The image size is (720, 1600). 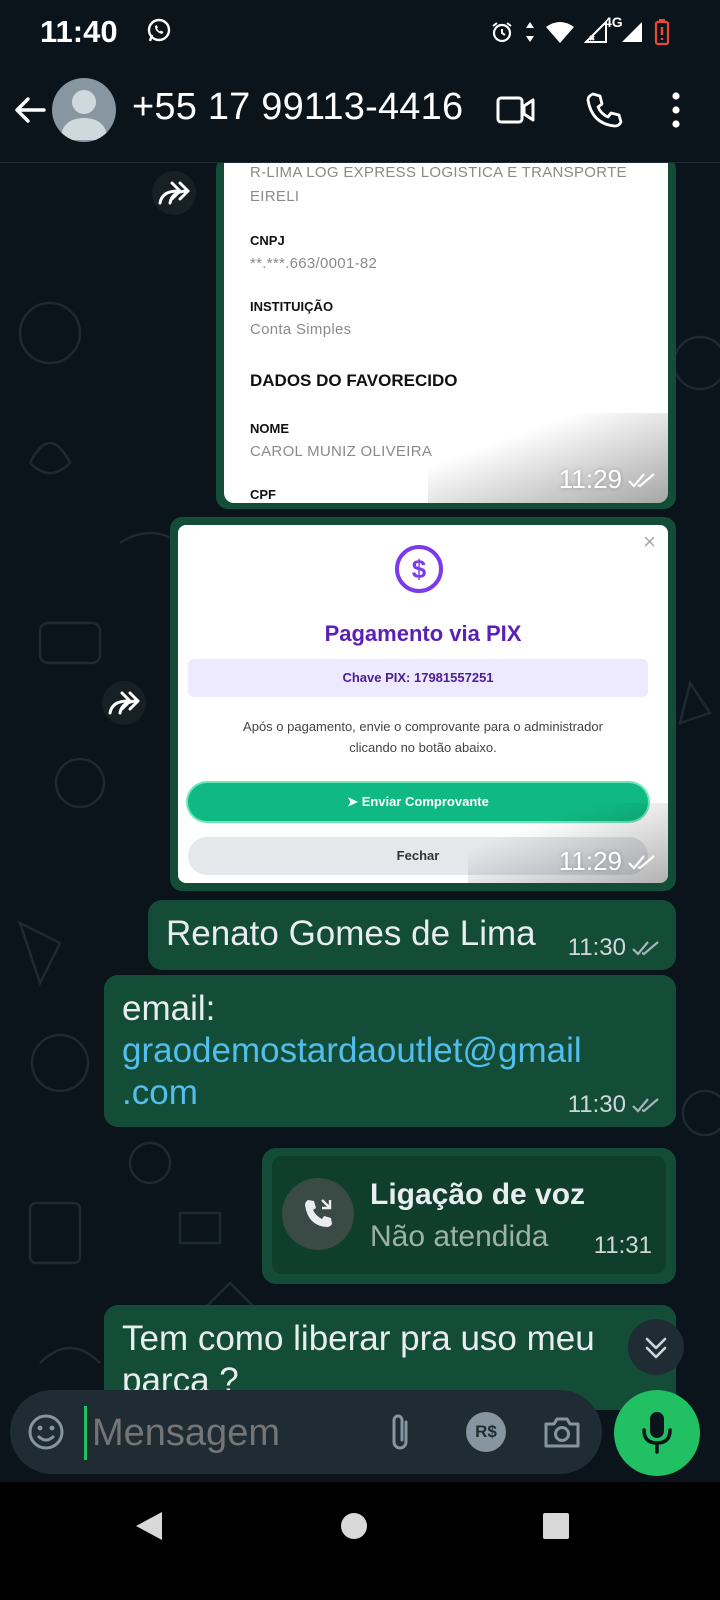 What do you see at coordinates (562, 1434) in the screenshot?
I see `camera-icon` at bounding box center [562, 1434].